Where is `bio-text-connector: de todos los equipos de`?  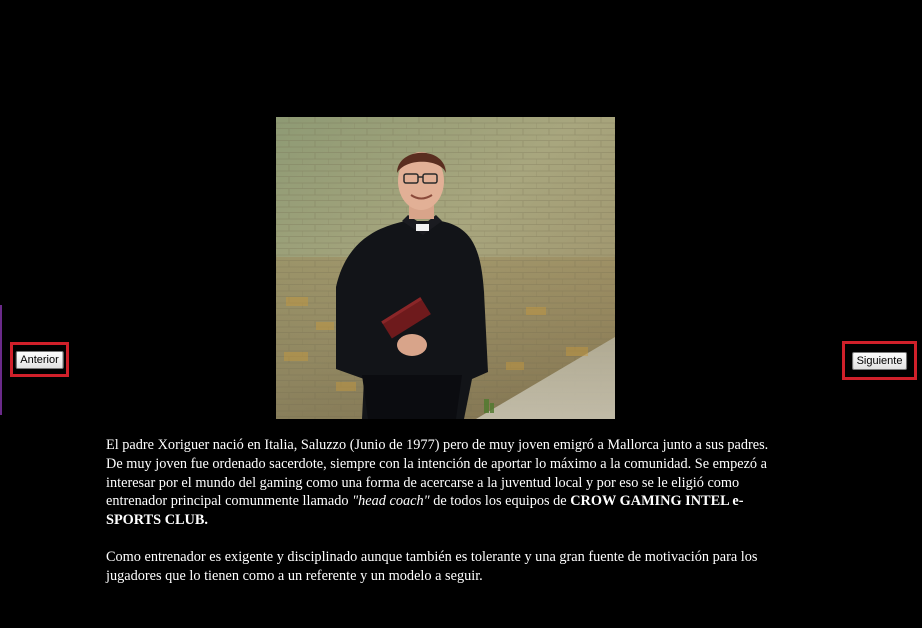 bio-text-connector: de todos los equipos de is located at coordinates (500, 501).